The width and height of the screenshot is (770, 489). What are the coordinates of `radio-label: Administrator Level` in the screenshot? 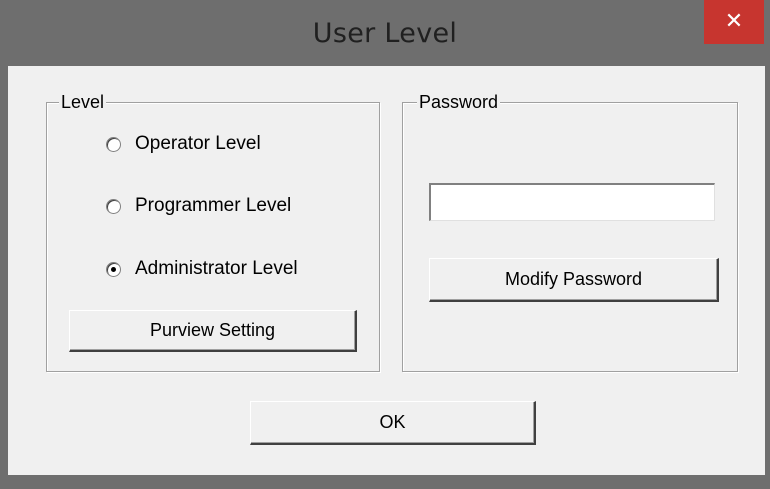 It's located at (216, 268).